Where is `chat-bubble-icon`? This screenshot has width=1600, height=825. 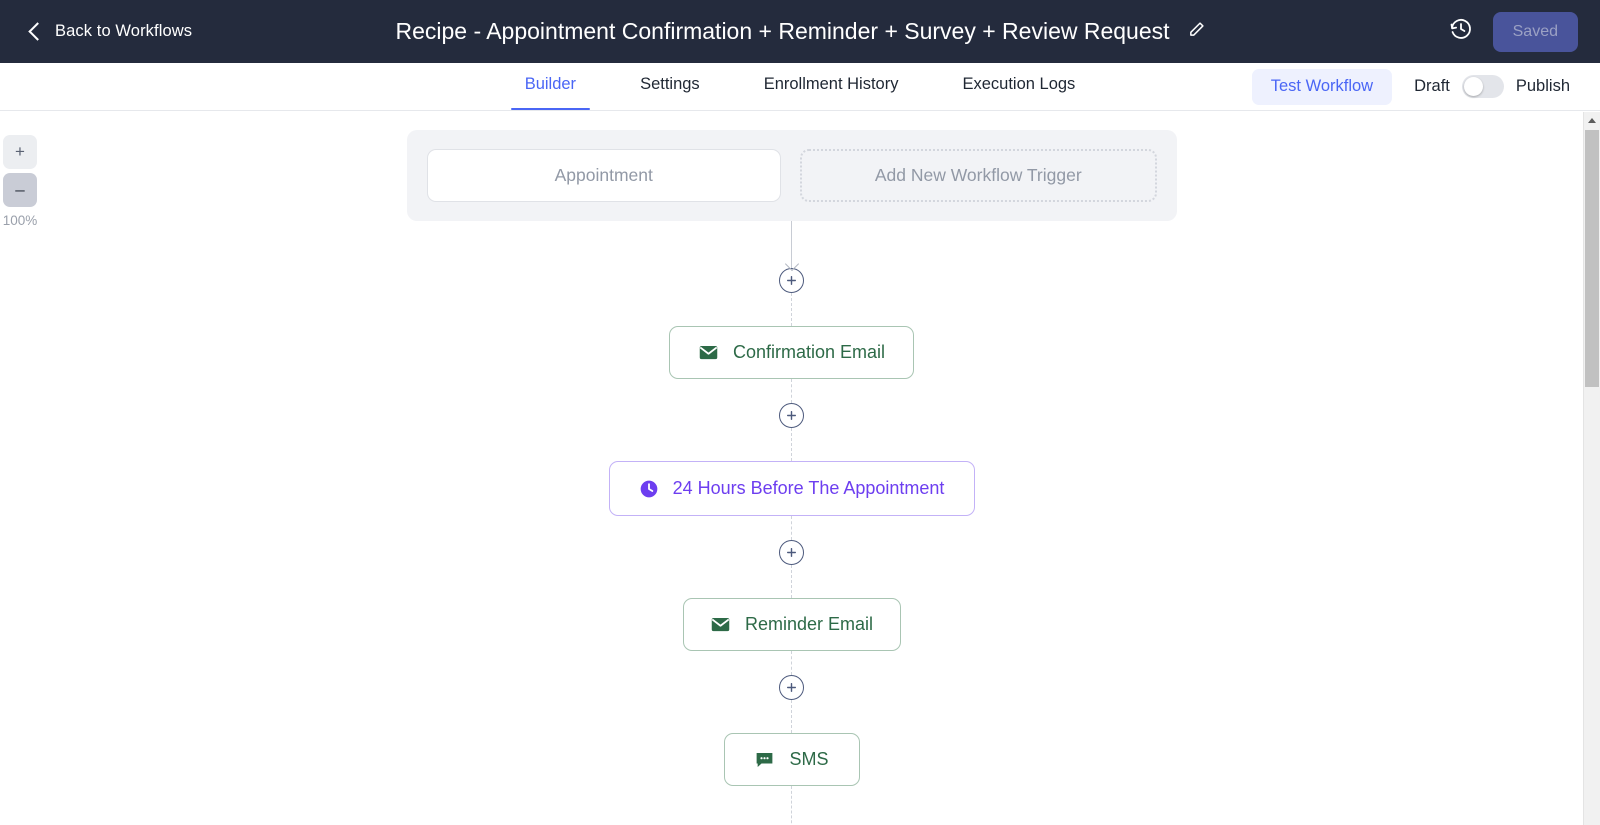 chat-bubble-icon is located at coordinates (764, 759).